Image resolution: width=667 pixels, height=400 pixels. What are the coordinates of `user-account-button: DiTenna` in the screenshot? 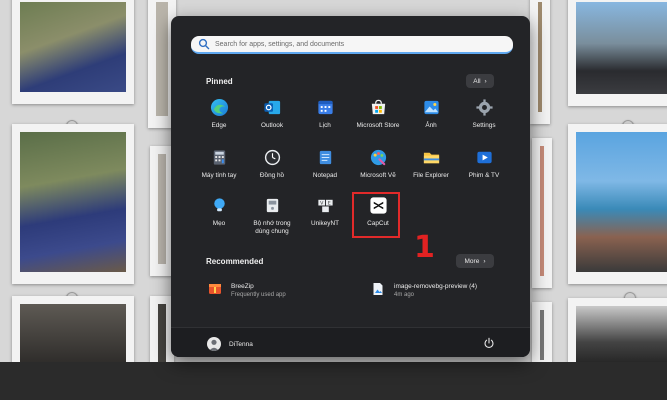 It's located at (230, 344).